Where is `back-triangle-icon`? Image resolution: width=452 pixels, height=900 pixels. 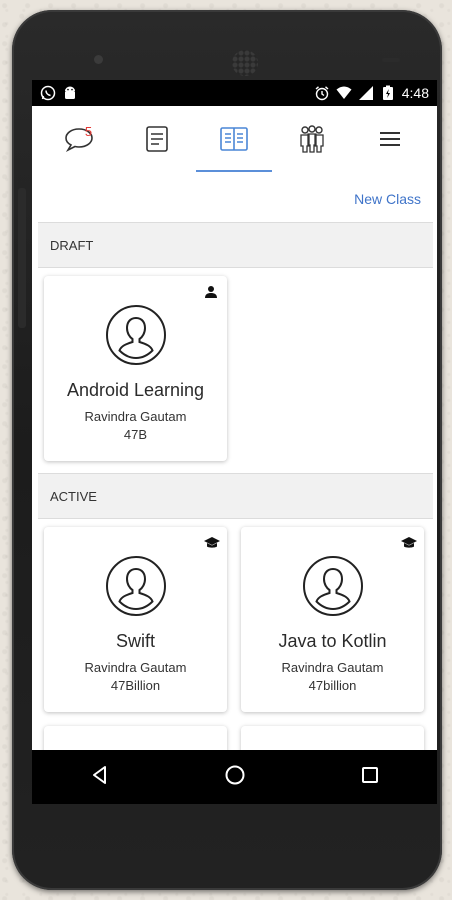
back-triangle-icon is located at coordinates (100, 777).